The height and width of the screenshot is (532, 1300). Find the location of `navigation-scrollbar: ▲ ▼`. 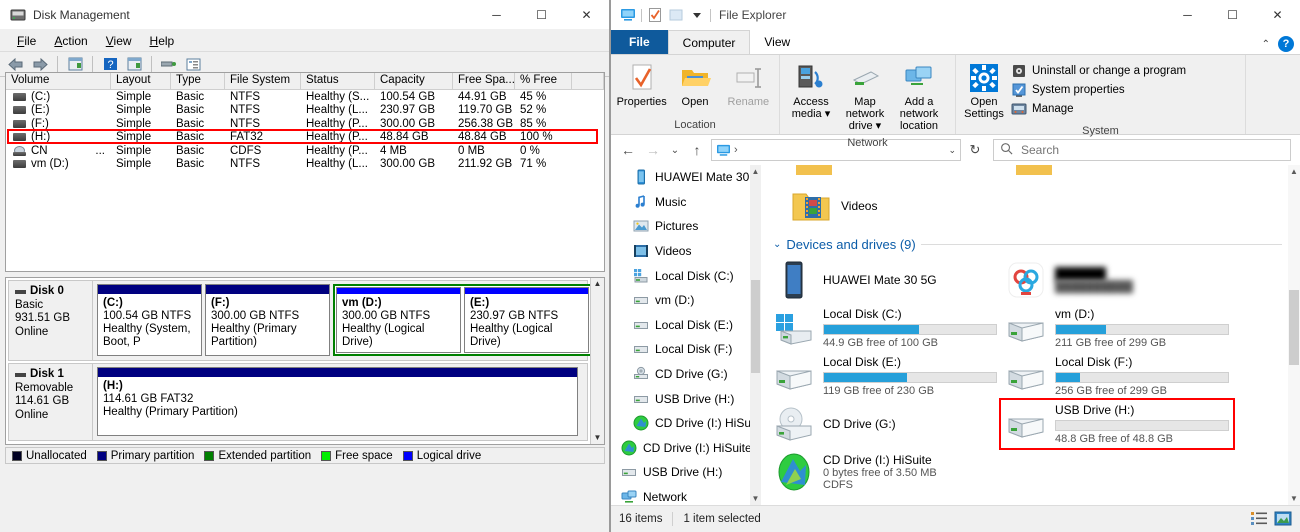

navigation-scrollbar: ▲ ▼ is located at coordinates (755, 335).